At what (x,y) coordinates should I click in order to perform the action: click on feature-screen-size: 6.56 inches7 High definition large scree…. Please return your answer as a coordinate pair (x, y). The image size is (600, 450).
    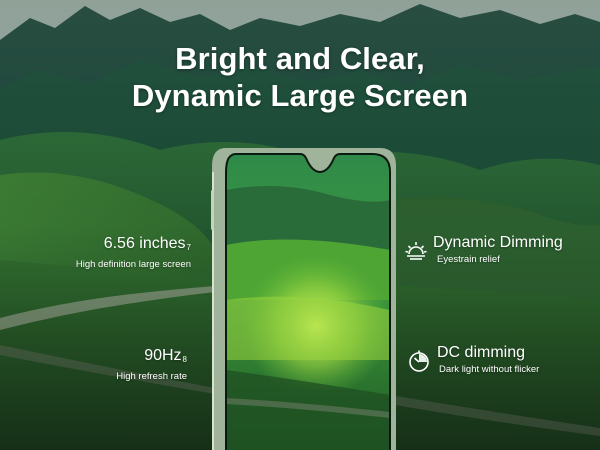
    Looking at the image, I should click on (133, 253).